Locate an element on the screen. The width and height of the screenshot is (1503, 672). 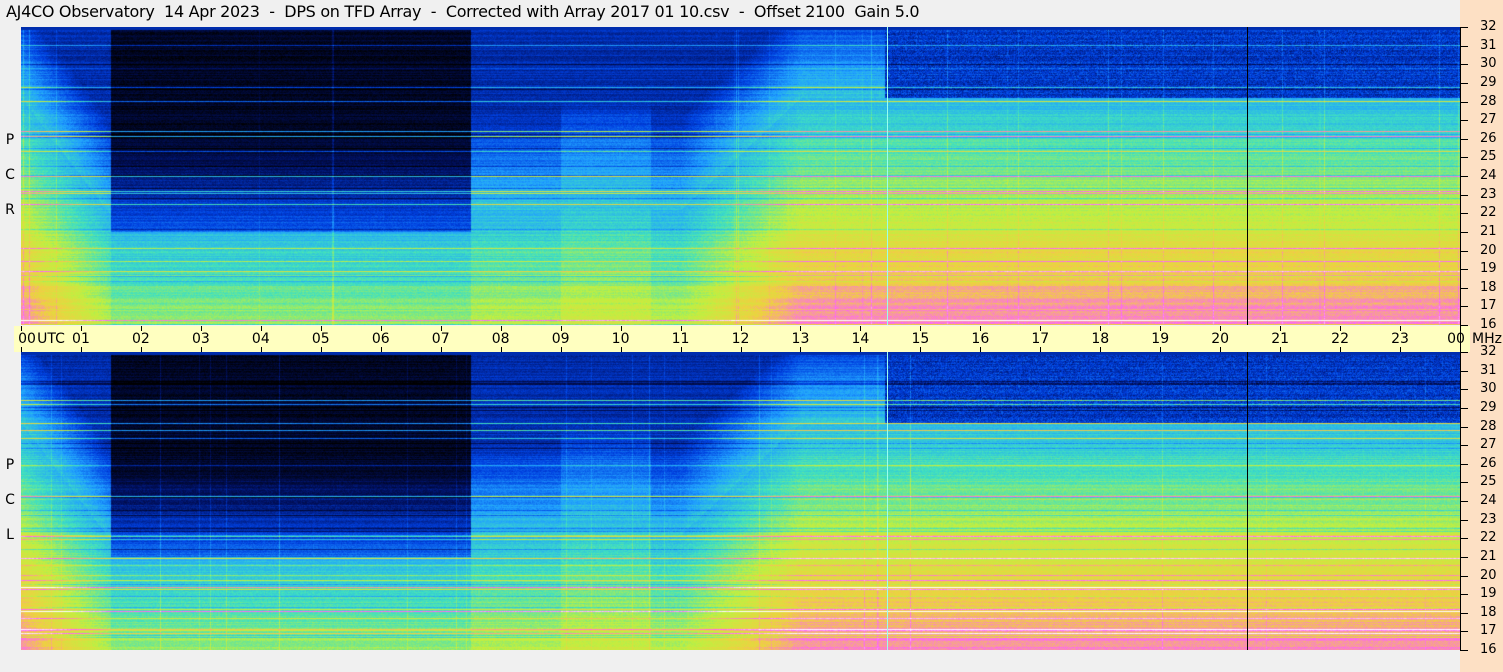
x-tick-label: 04 is located at coordinates (260, 339).